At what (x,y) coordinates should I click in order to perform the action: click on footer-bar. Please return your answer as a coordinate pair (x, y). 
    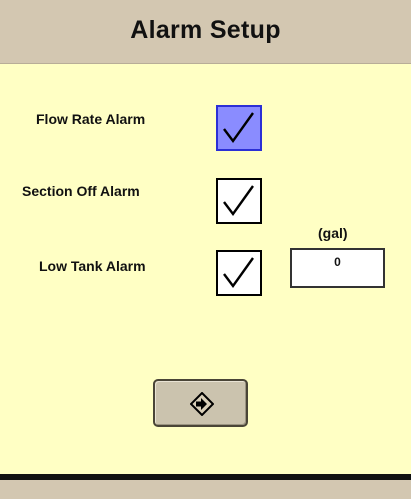
    Looking at the image, I should click on (205, 486).